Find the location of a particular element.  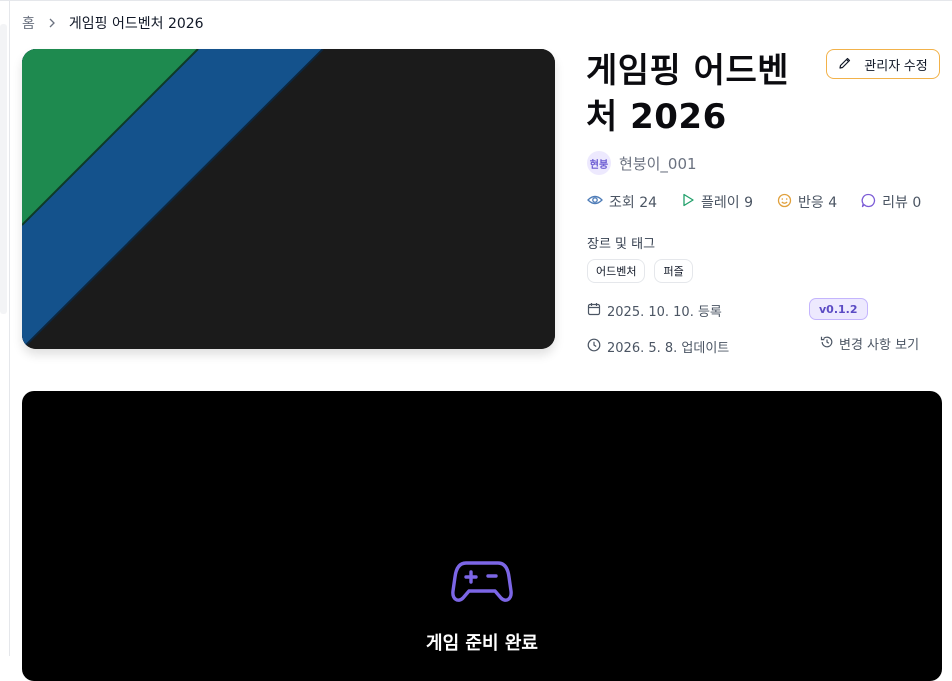

tag-adventure: 어드벤처 is located at coordinates (616, 271).